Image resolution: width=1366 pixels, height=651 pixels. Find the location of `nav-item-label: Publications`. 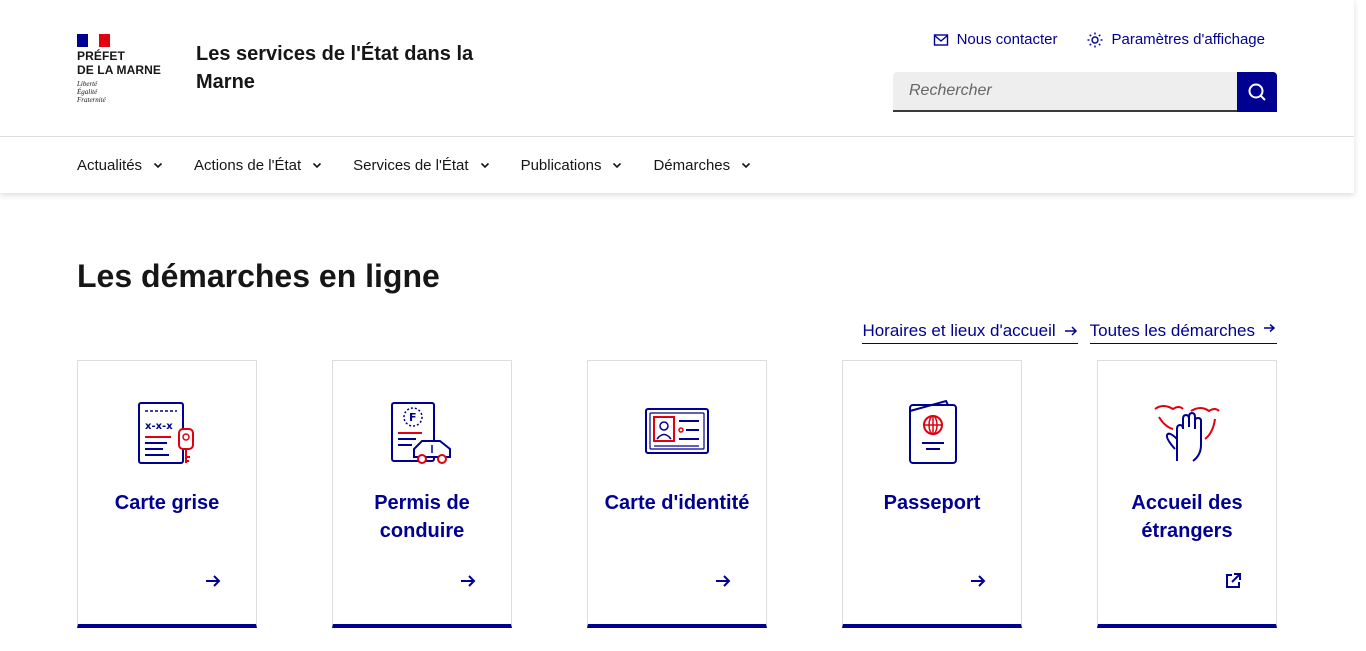

nav-item-label: Publications is located at coordinates (561, 165).